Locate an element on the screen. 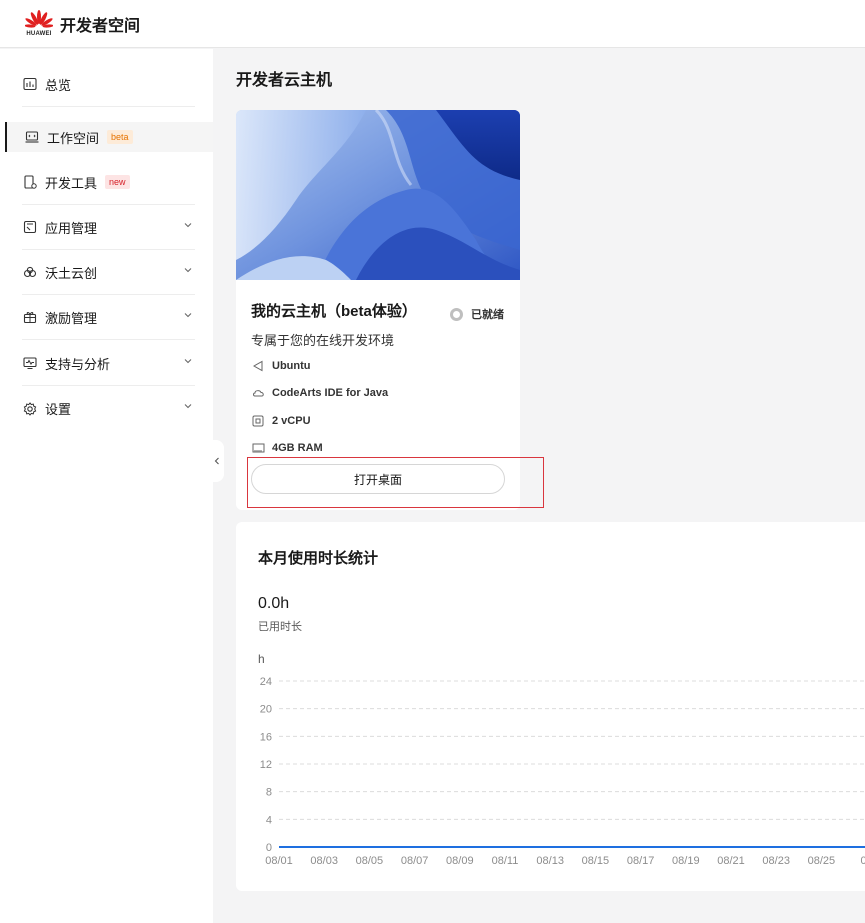 This screenshot has height=923, width=865. sidebar-item-wotu: 沃土云创 is located at coordinates (108, 272).